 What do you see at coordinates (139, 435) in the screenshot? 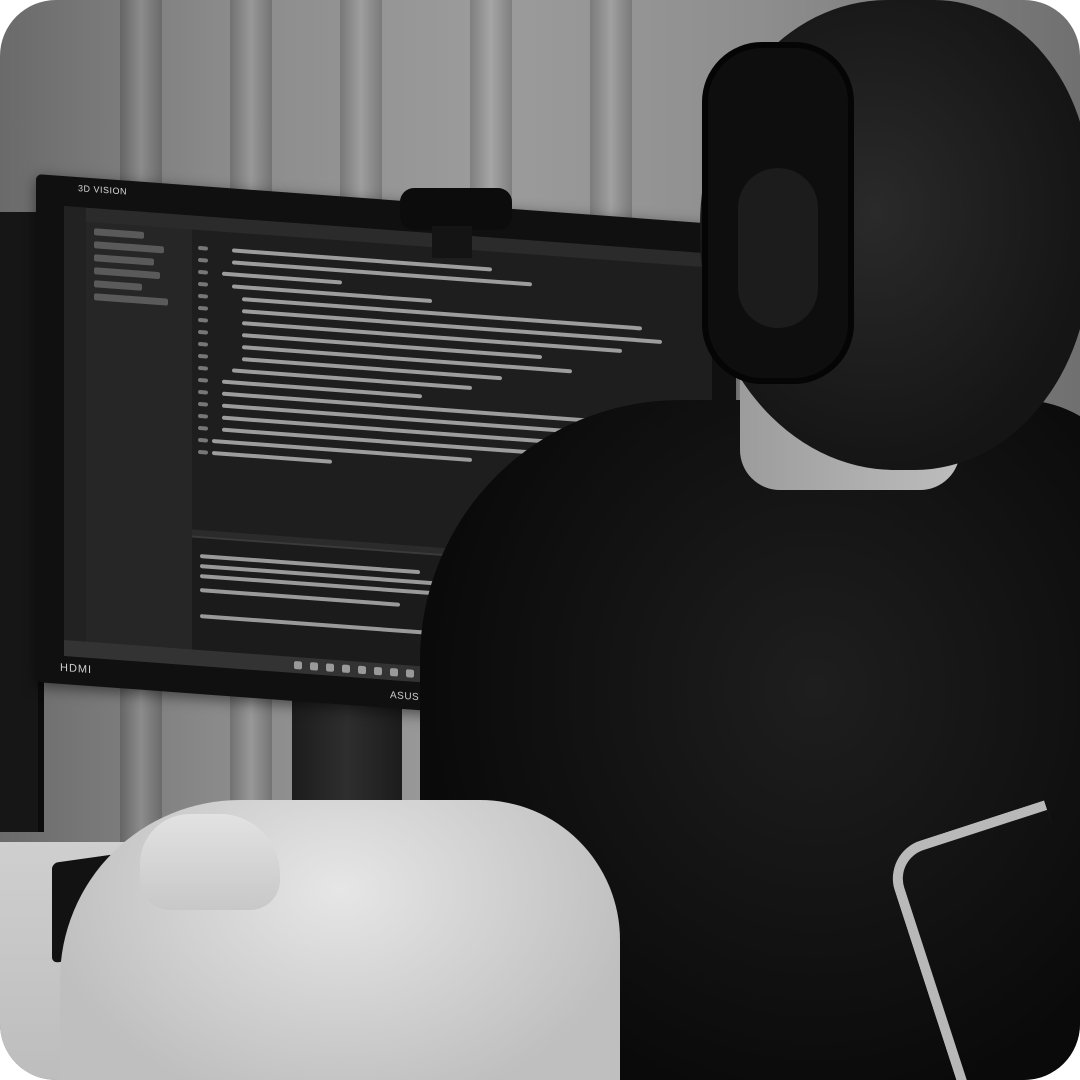
I see `editor-file-explorer` at bounding box center [139, 435].